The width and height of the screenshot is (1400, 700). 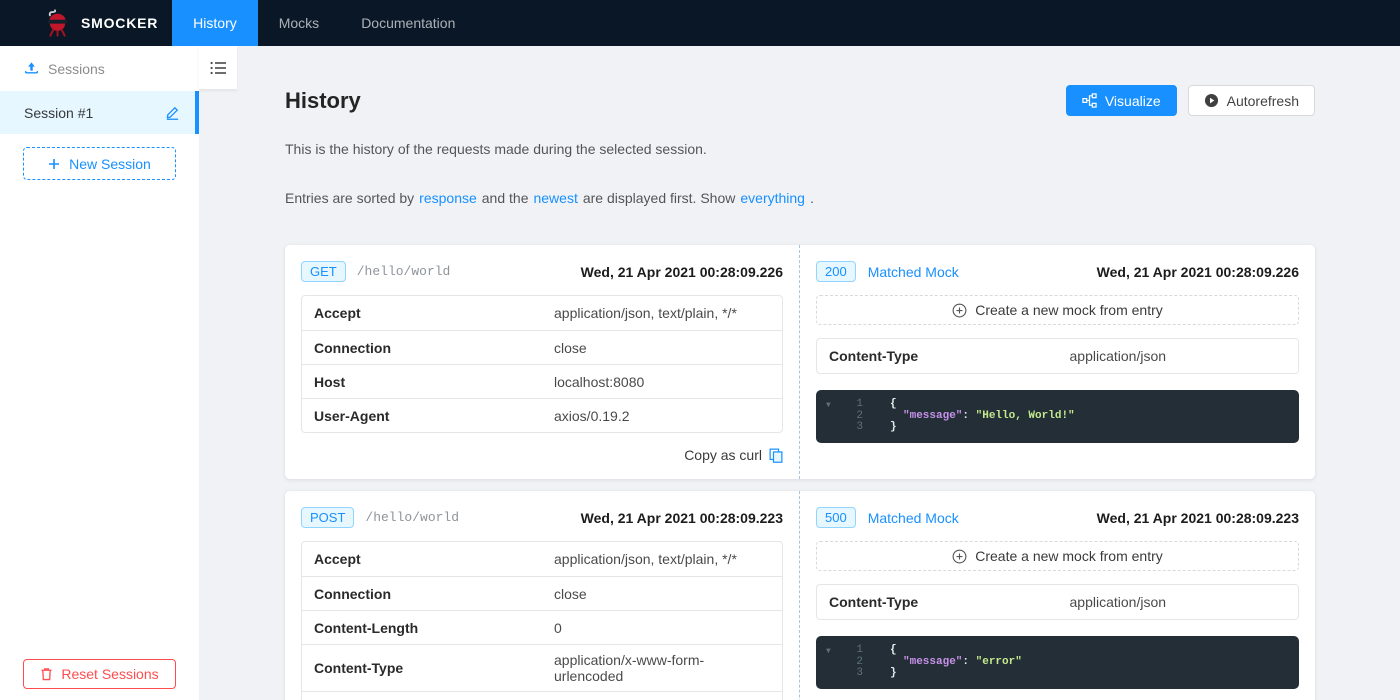 What do you see at coordinates (172, 112) in the screenshot?
I see `edit-pencil-icon` at bounding box center [172, 112].